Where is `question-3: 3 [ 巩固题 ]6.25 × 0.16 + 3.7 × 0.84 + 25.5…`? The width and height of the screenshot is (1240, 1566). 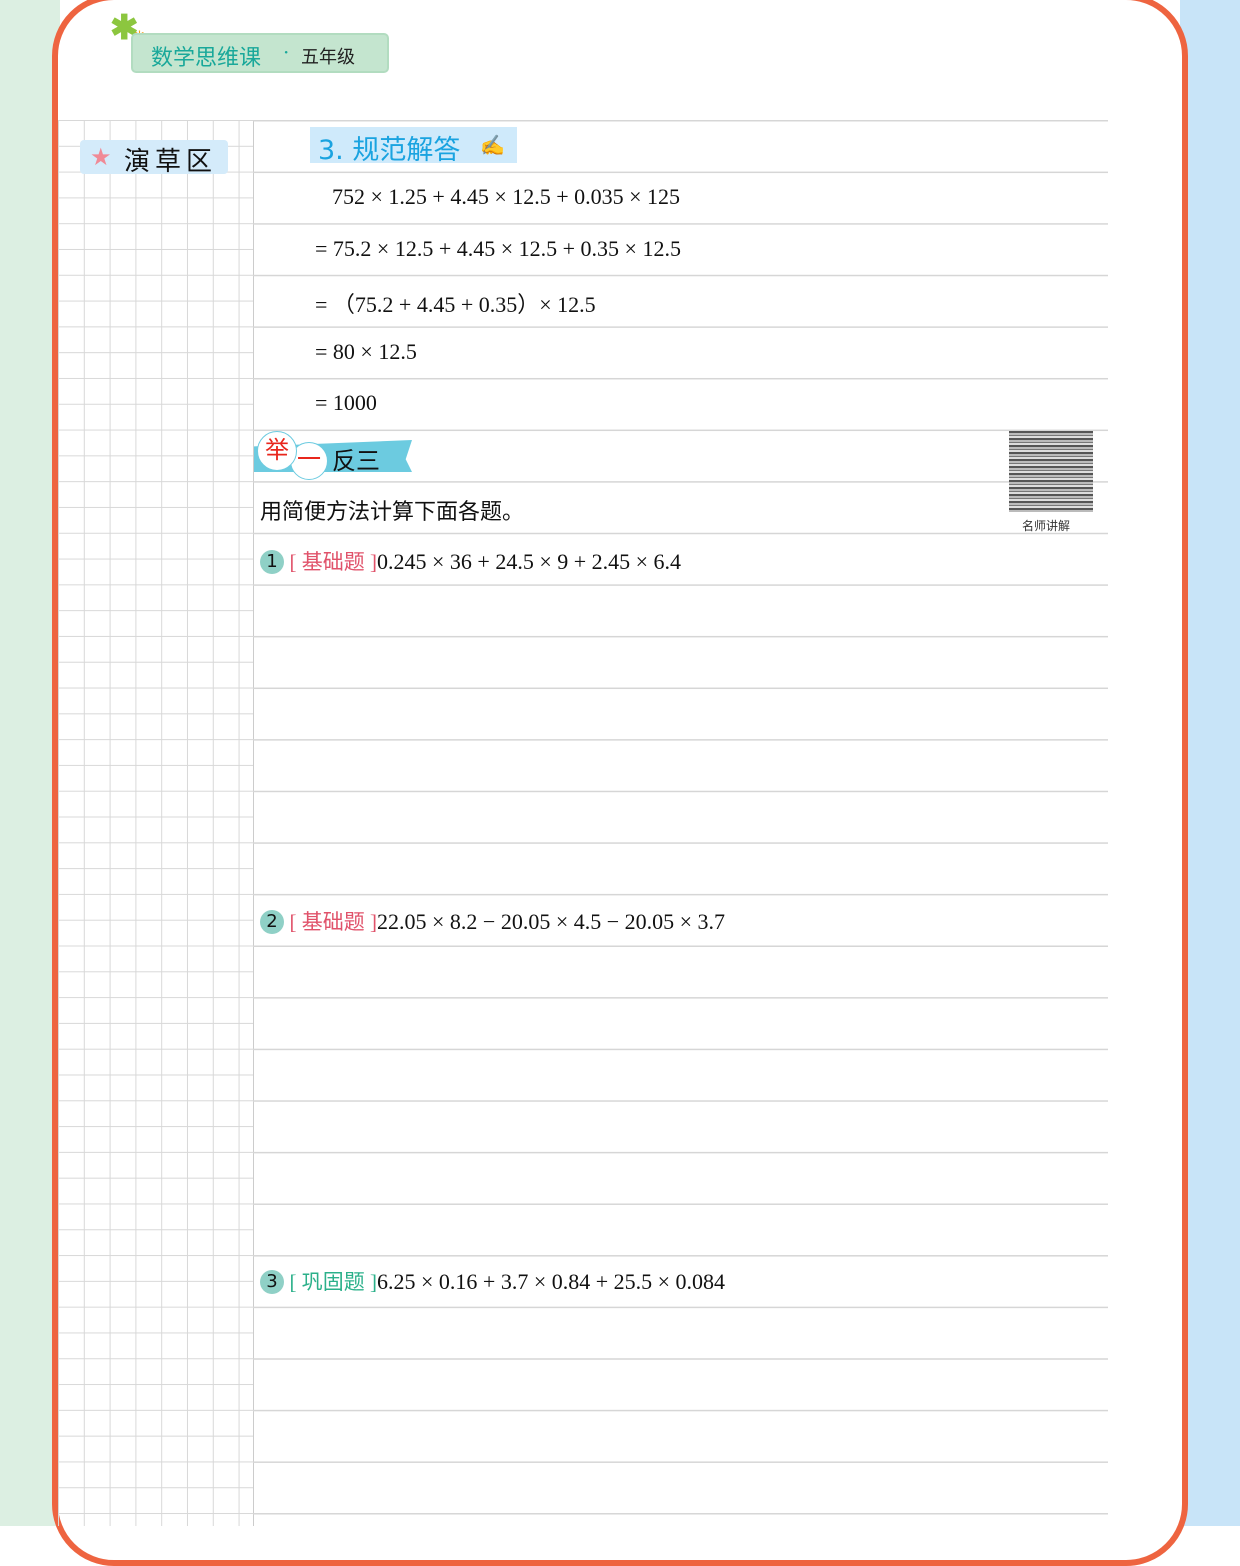
question-3: 3 [ 巩固题 ]6.25 × 0.16 + 3.7 × 0.84 + 25.5… is located at coordinates (492, 1281).